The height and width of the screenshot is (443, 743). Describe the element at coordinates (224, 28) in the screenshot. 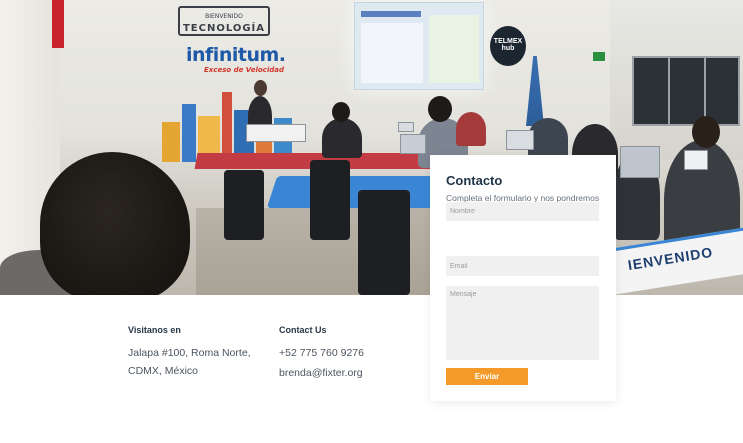

I see `wall-sign-main: TECNOLOGÍA` at that location.